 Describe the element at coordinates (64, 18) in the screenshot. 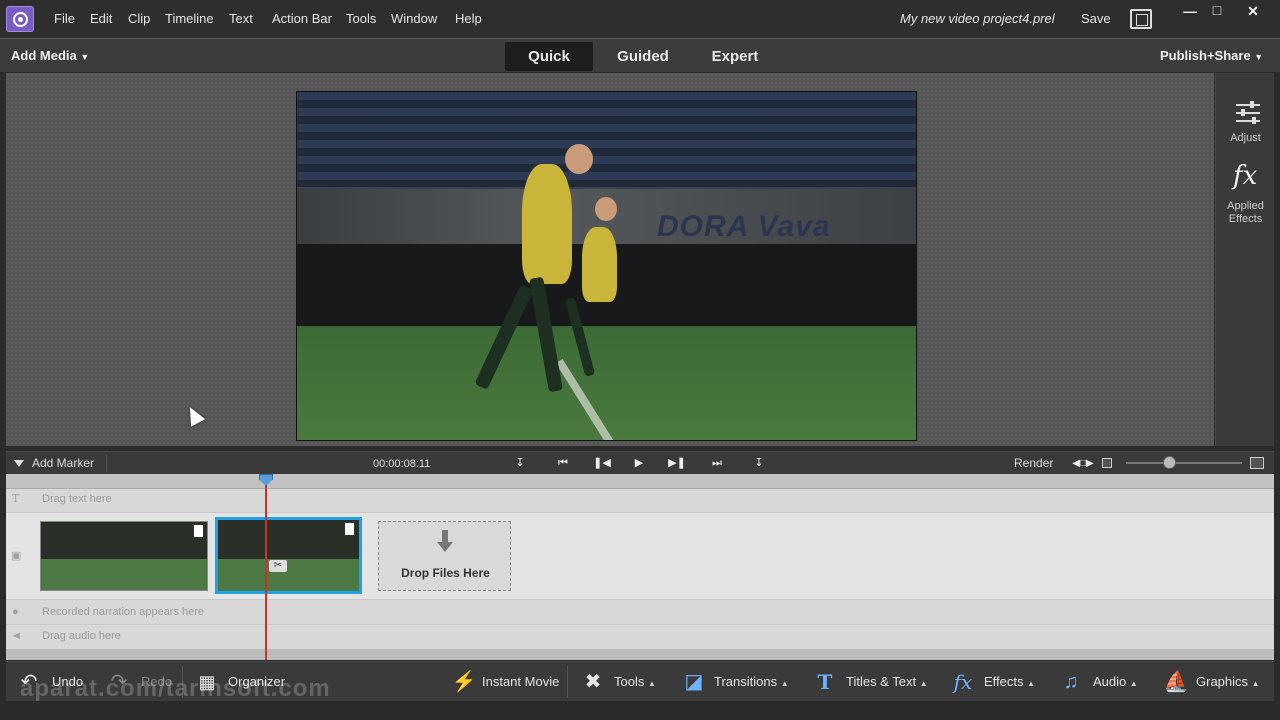

I see `menu-file: File` at that location.